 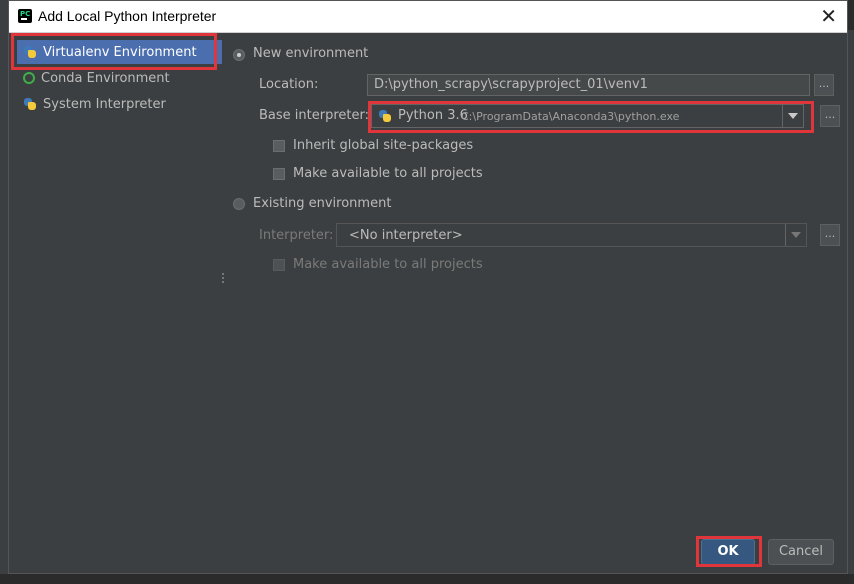 I want to click on background-window-bottom, so click(x=427, y=579).